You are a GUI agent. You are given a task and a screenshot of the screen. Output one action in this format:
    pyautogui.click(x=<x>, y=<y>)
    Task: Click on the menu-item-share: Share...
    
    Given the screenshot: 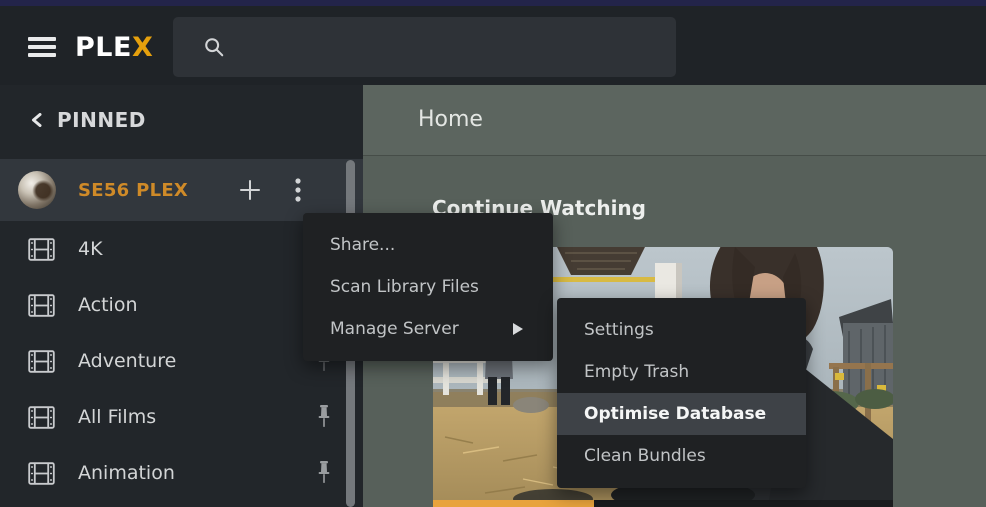 What is the action you would take?
    pyautogui.click(x=428, y=245)
    